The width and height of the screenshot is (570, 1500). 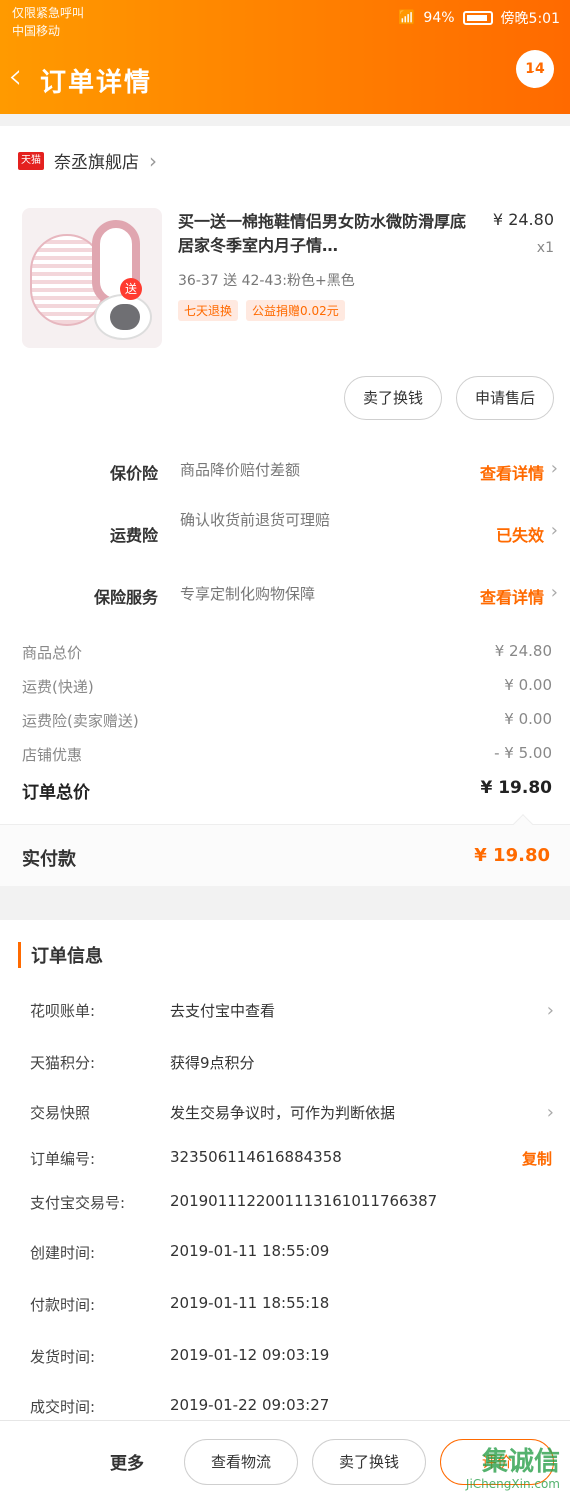 What do you see at coordinates (285, 609) in the screenshot?
I see `insurance-row: 保险服务 专享定制化购物保障 查看详情 ›` at bounding box center [285, 609].